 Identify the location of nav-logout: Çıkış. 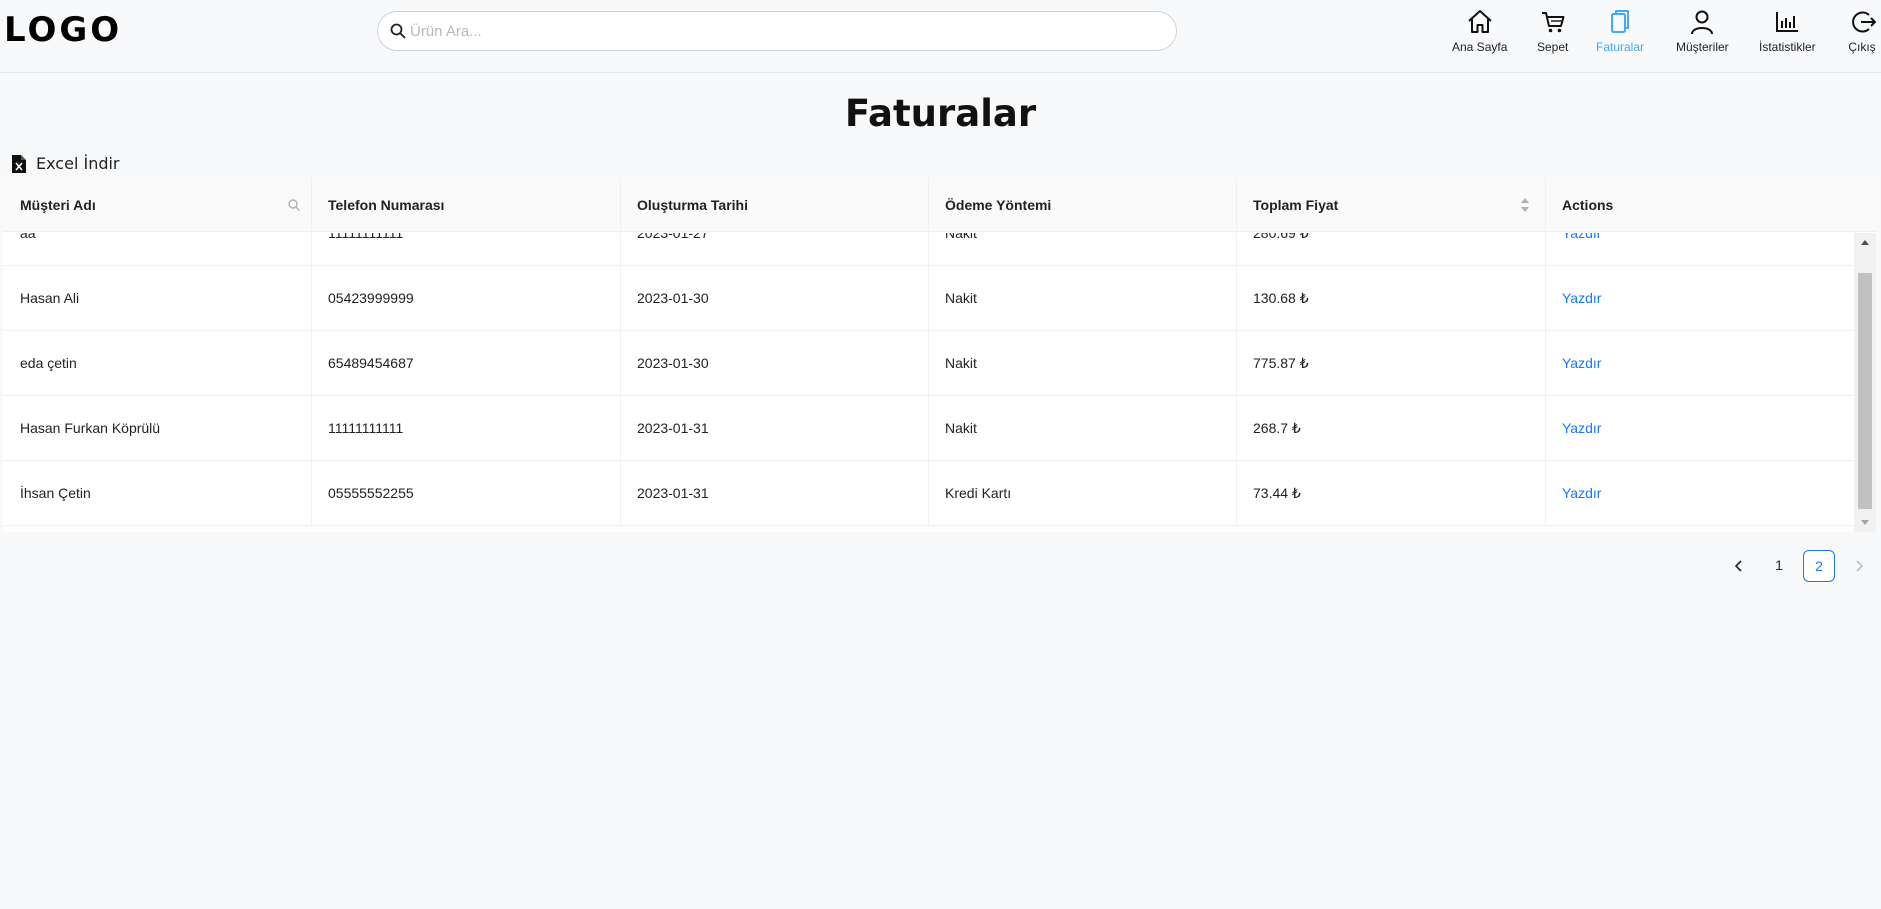
(1862, 32).